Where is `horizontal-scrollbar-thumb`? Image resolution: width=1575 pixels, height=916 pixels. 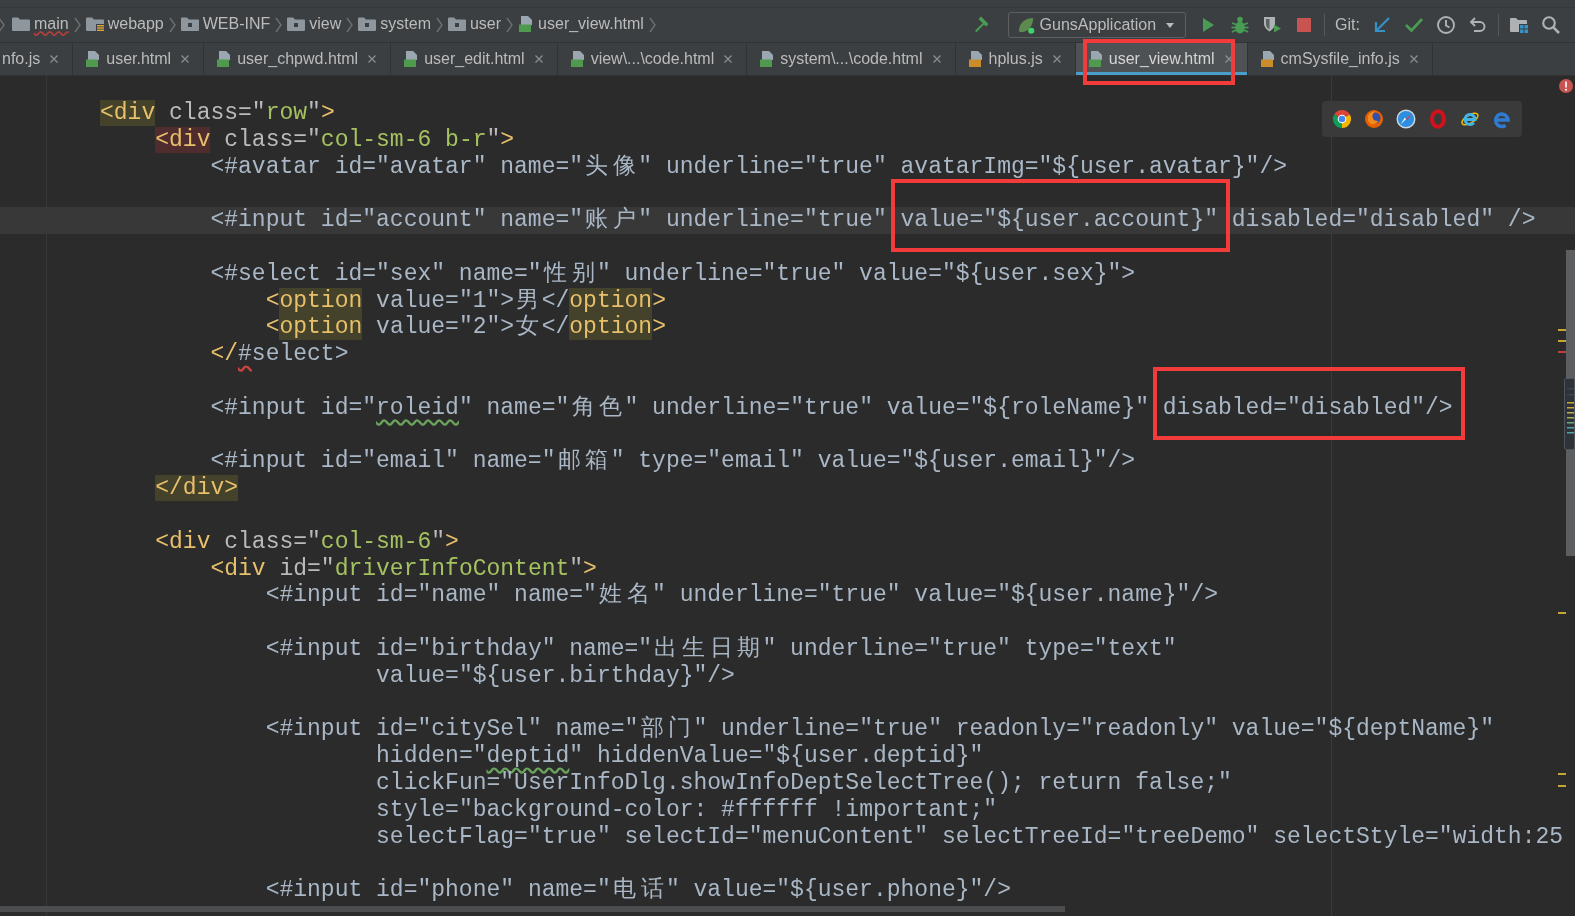
horizontal-scrollbar-thumb is located at coordinates (532, 909).